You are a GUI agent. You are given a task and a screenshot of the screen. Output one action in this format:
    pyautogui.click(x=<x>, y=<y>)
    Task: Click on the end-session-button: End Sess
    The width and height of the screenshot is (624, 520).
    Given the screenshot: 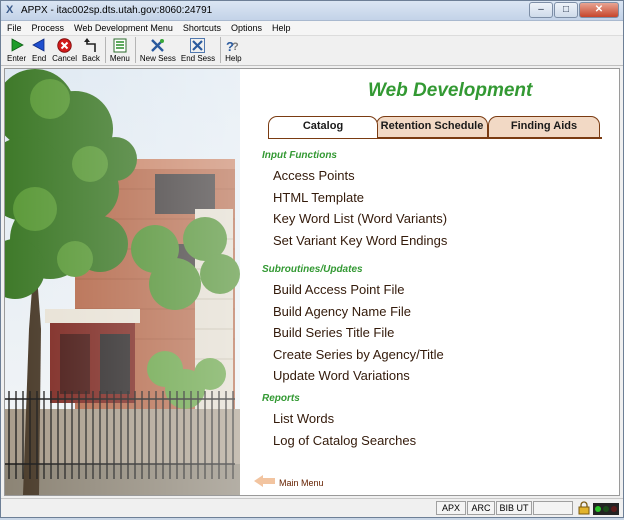 What is the action you would take?
    pyautogui.click(x=198, y=50)
    